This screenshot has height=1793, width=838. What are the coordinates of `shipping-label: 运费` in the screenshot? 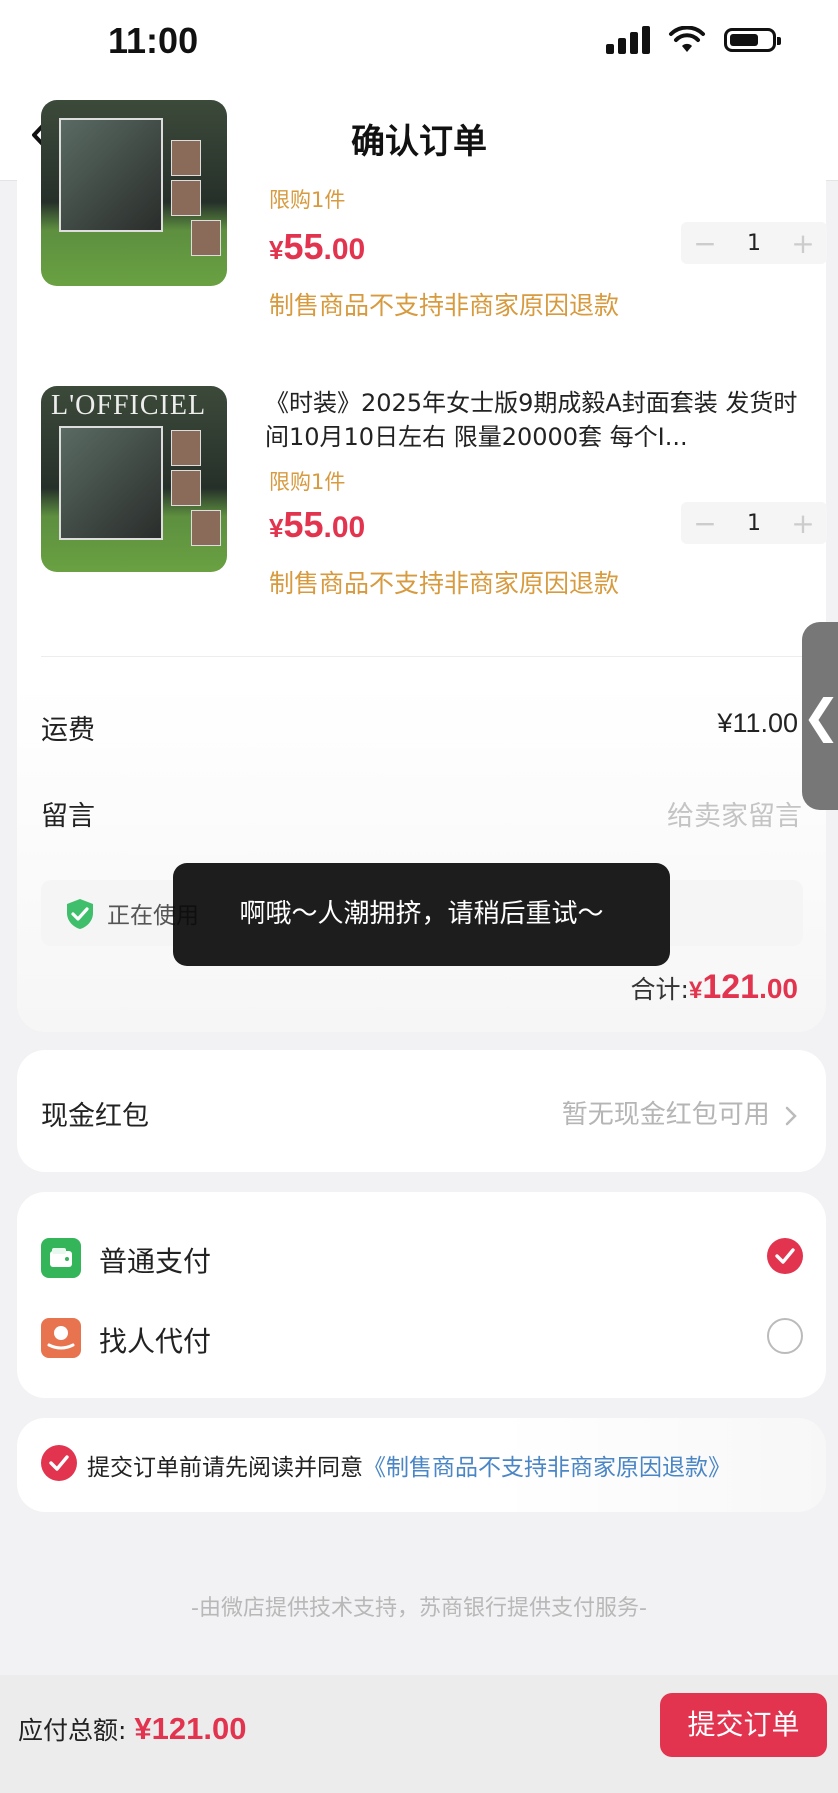 It's located at (68, 730).